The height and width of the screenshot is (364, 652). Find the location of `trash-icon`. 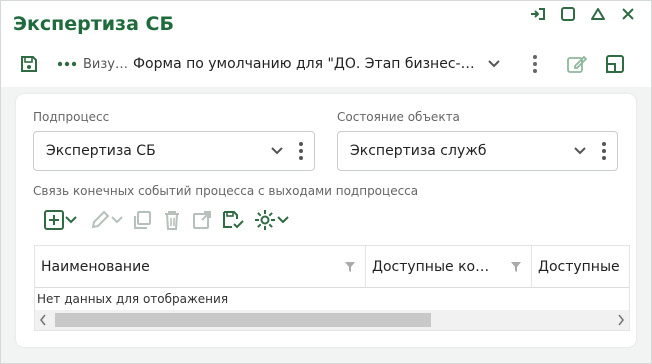

trash-icon is located at coordinates (172, 220).